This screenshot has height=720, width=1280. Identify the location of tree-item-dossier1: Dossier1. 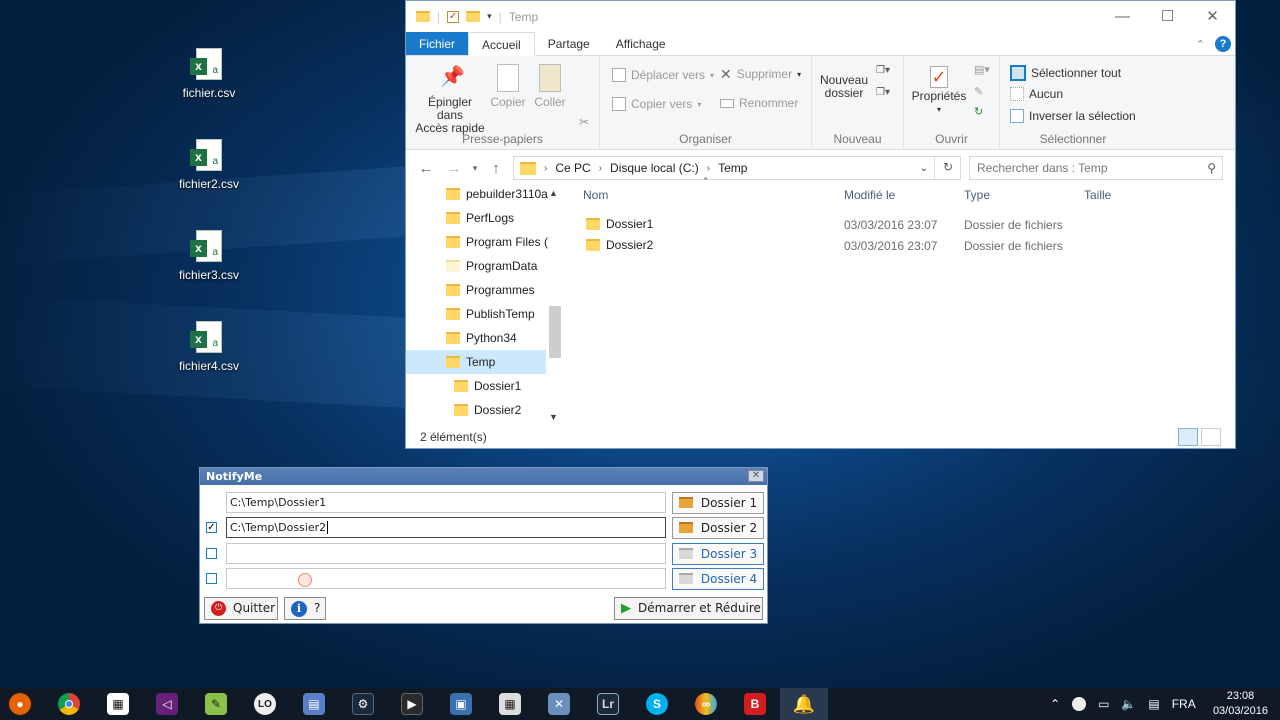
(485, 386).